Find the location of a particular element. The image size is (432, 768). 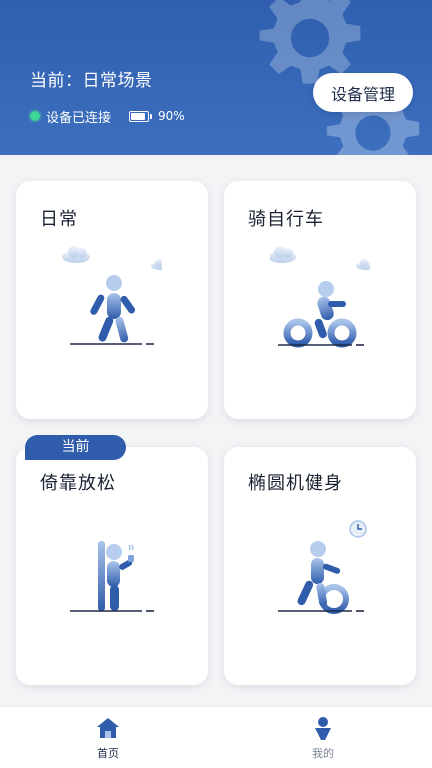

home-icon is located at coordinates (108, 728).